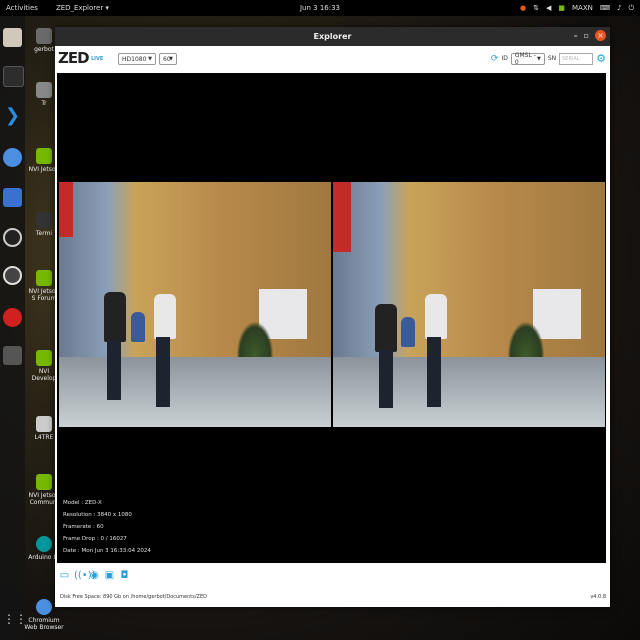  What do you see at coordinates (631, 8) in the screenshot?
I see `power-icon: ⏻` at bounding box center [631, 8].